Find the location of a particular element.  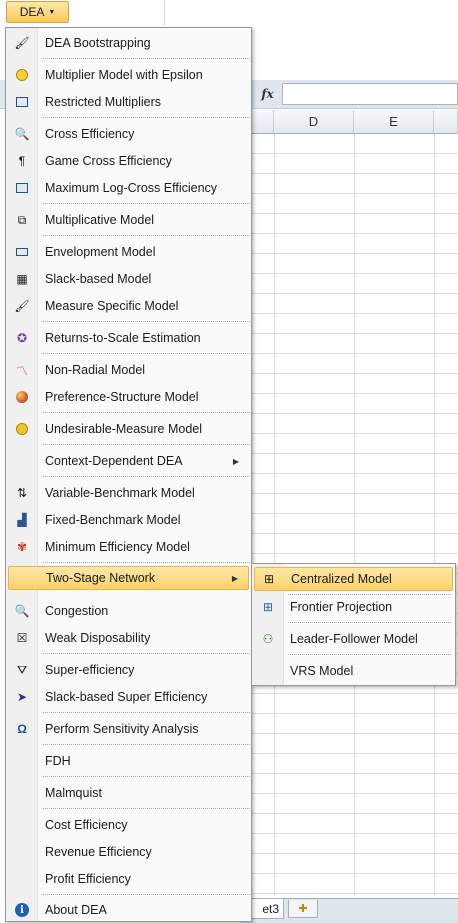

submenu-item-leader-follower: ⚇ Leader-Follower Model is located at coordinates (353, 639).